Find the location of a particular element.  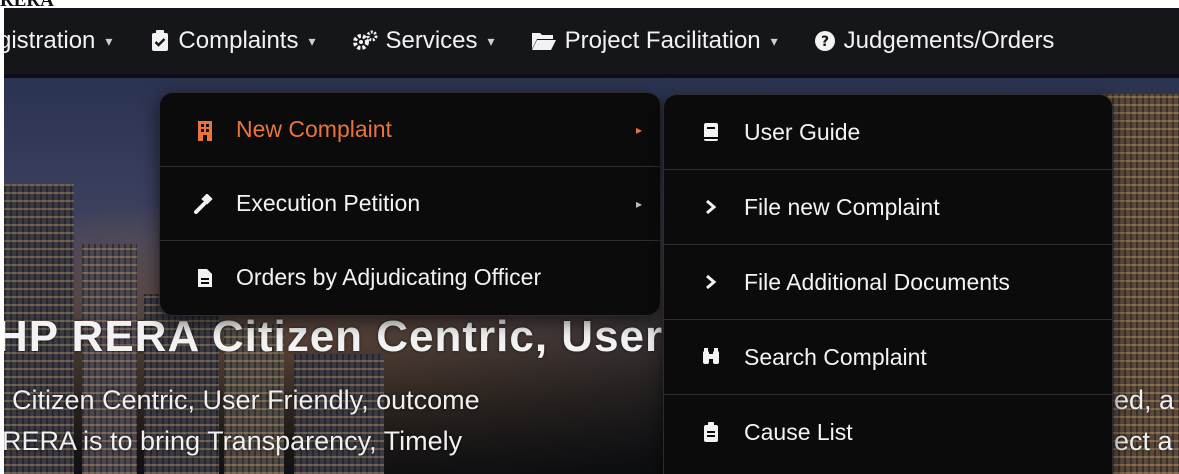

nav-complaints: Complaints ▾ is located at coordinates (233, 41).